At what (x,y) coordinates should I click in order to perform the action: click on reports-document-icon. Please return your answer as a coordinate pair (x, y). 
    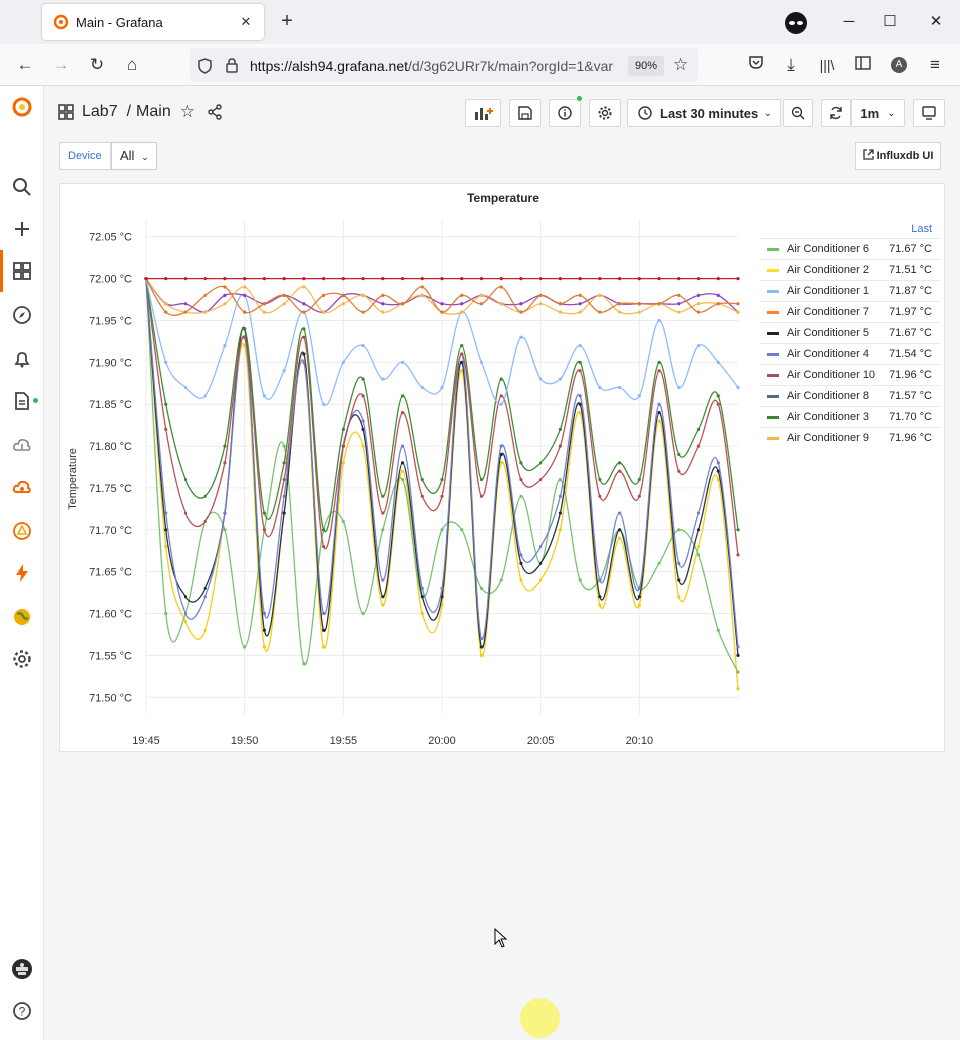
    Looking at the image, I should click on (22, 401).